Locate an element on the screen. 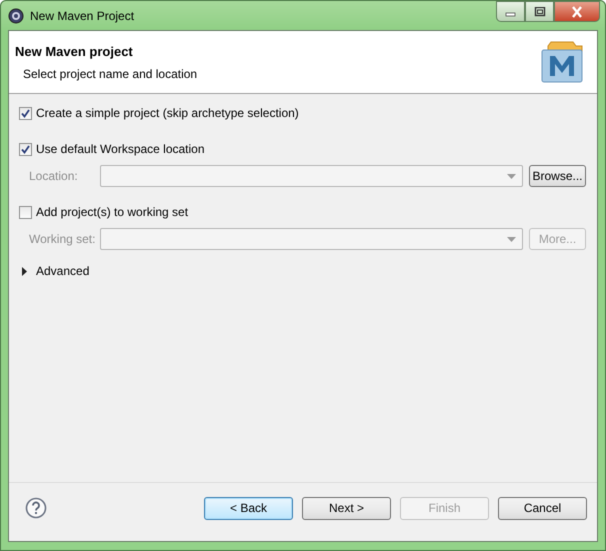 This screenshot has height=551, width=606. folder-letter-icon is located at coordinates (562, 62).